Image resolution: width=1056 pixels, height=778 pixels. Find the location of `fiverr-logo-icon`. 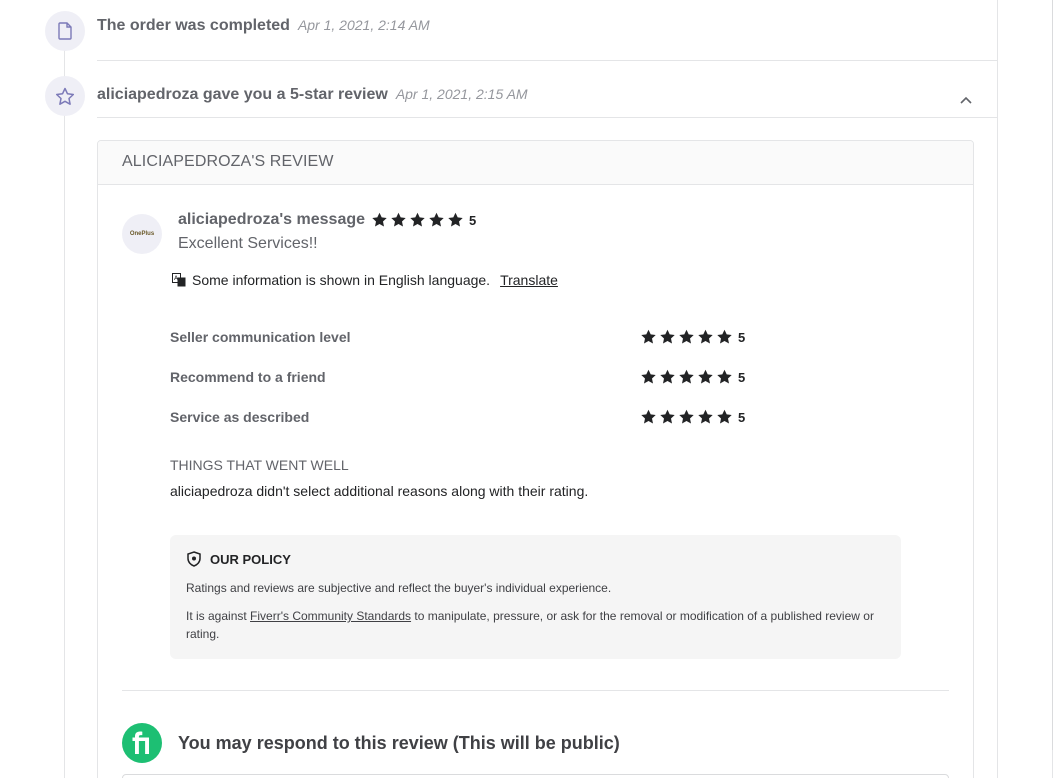

fiverr-logo-icon is located at coordinates (142, 743).